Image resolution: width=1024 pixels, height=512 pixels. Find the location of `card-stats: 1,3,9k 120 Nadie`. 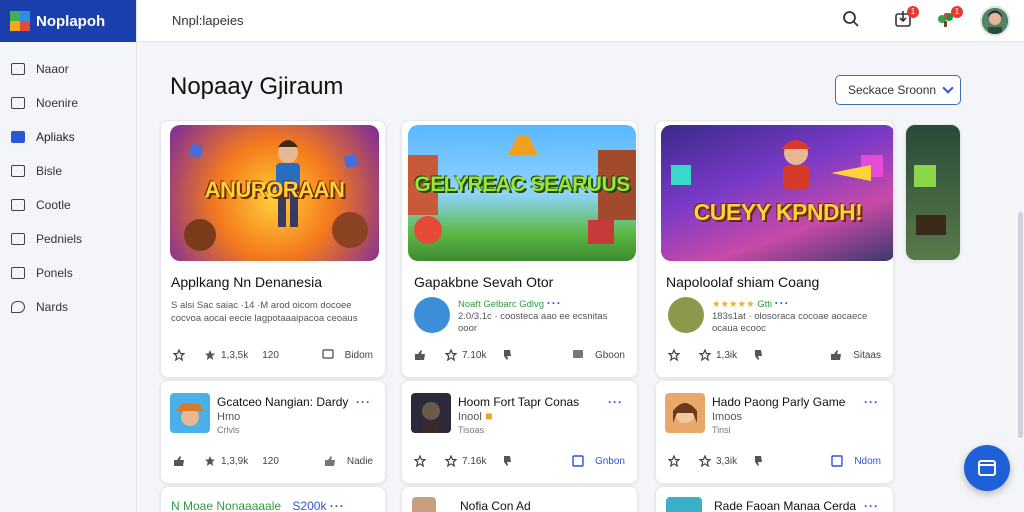

card-stats: 1,3,9k 120 Nadie is located at coordinates (273, 461).